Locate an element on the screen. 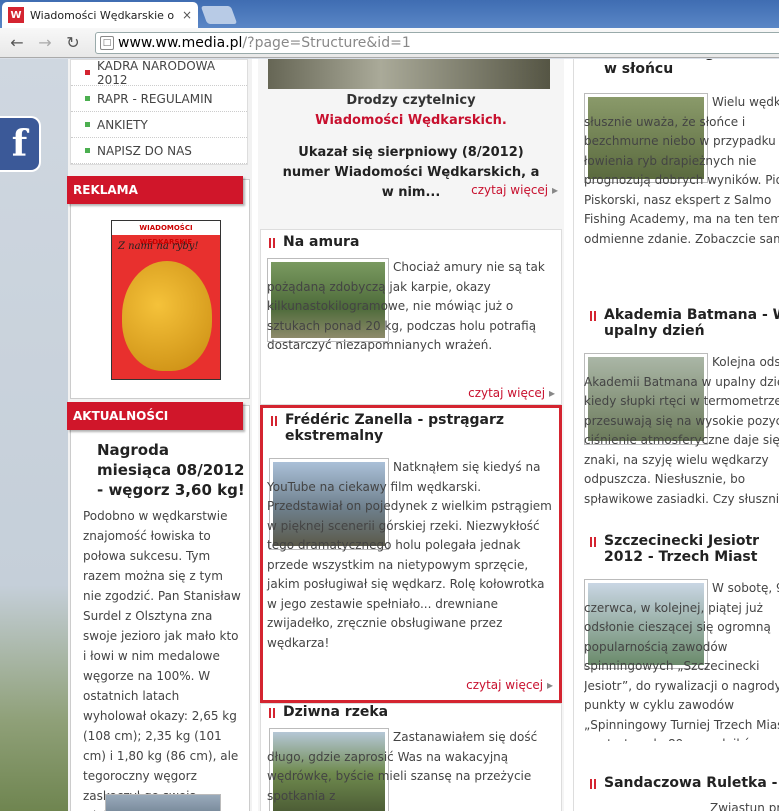 This screenshot has height=811, width=779. trout-icon is located at coordinates (167, 316).